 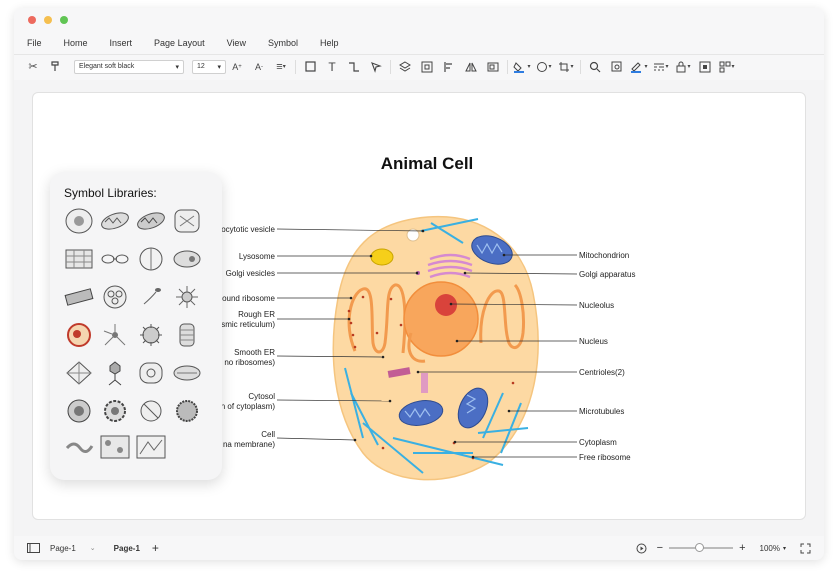 What do you see at coordinates (507, 66) in the screenshot?
I see `toolbar-divider` at bounding box center [507, 66].